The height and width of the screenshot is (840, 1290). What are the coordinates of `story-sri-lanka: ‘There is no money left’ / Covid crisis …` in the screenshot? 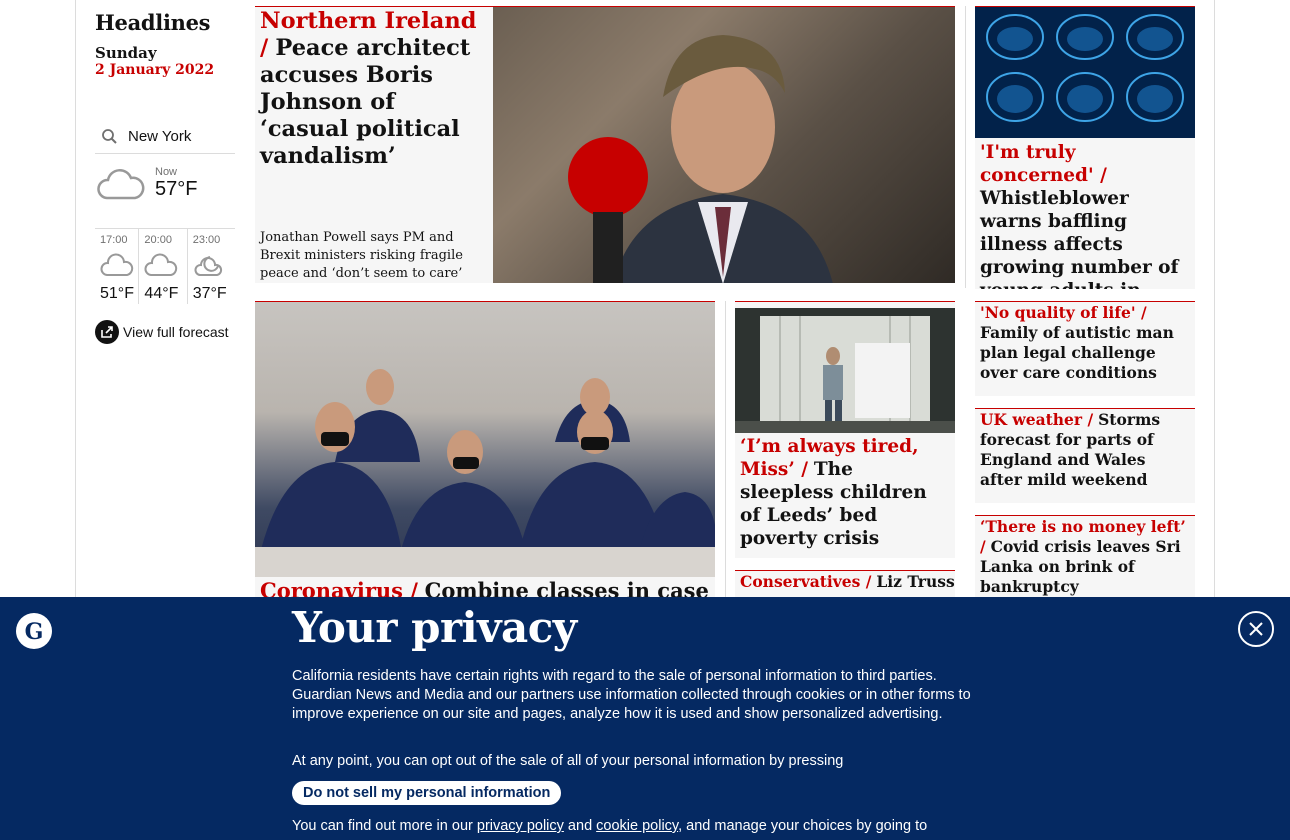 It's located at (1085, 556).